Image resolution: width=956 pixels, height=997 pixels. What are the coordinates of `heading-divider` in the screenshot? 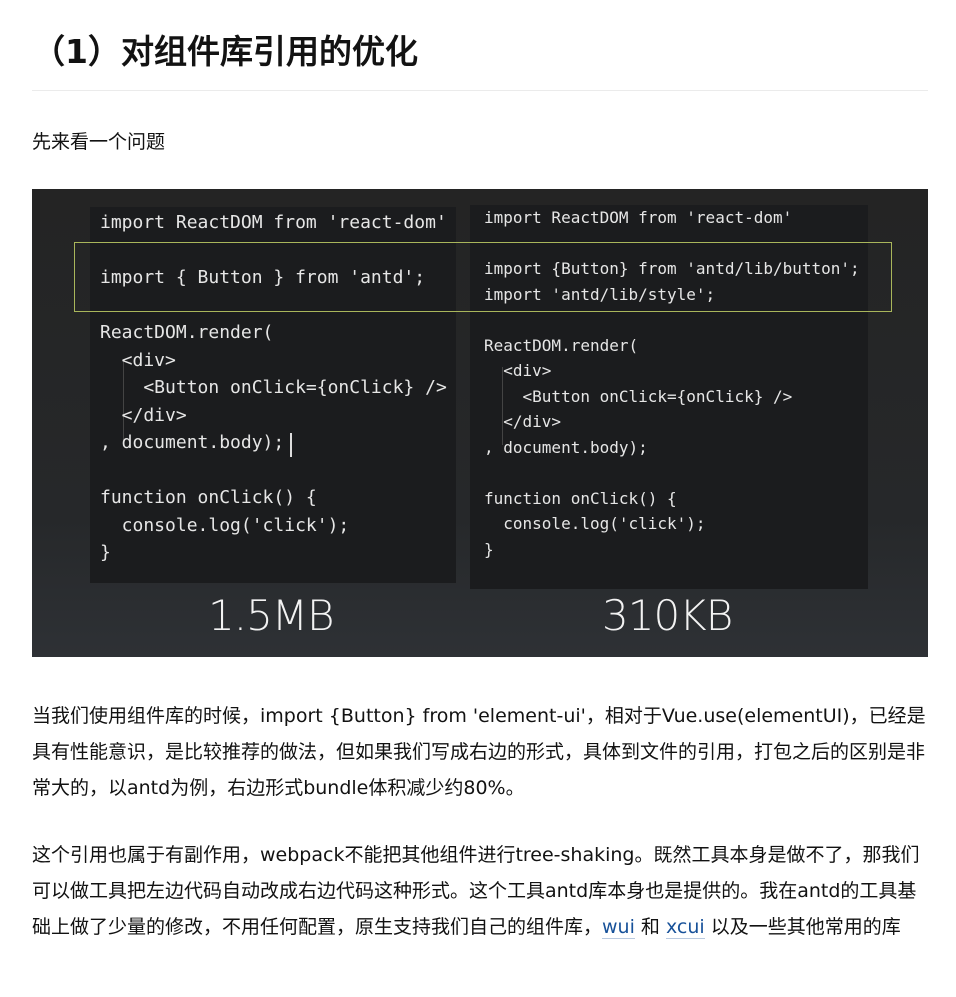 It's located at (480, 90).